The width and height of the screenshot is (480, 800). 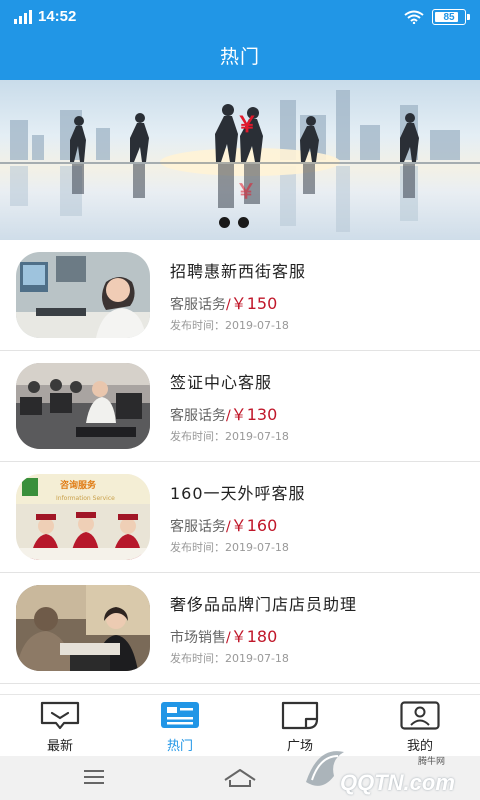 What do you see at coordinates (420, 715) in the screenshot?
I see `profile-icon` at bounding box center [420, 715].